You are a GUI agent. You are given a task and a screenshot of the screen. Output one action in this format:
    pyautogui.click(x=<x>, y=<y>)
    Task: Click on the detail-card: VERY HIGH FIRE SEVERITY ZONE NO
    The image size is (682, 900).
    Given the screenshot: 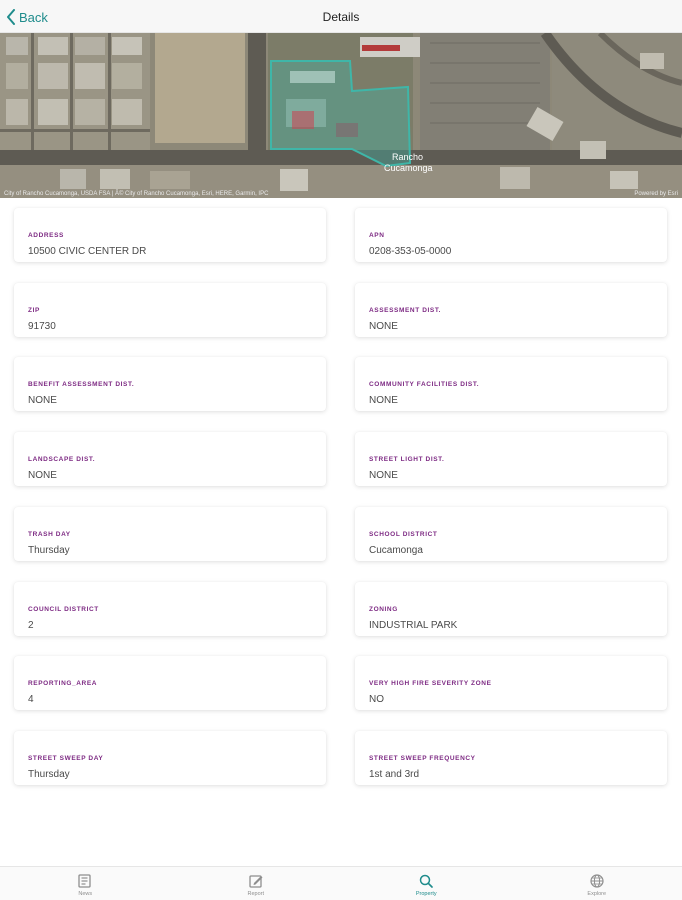 What is the action you would take?
    pyautogui.click(x=511, y=683)
    